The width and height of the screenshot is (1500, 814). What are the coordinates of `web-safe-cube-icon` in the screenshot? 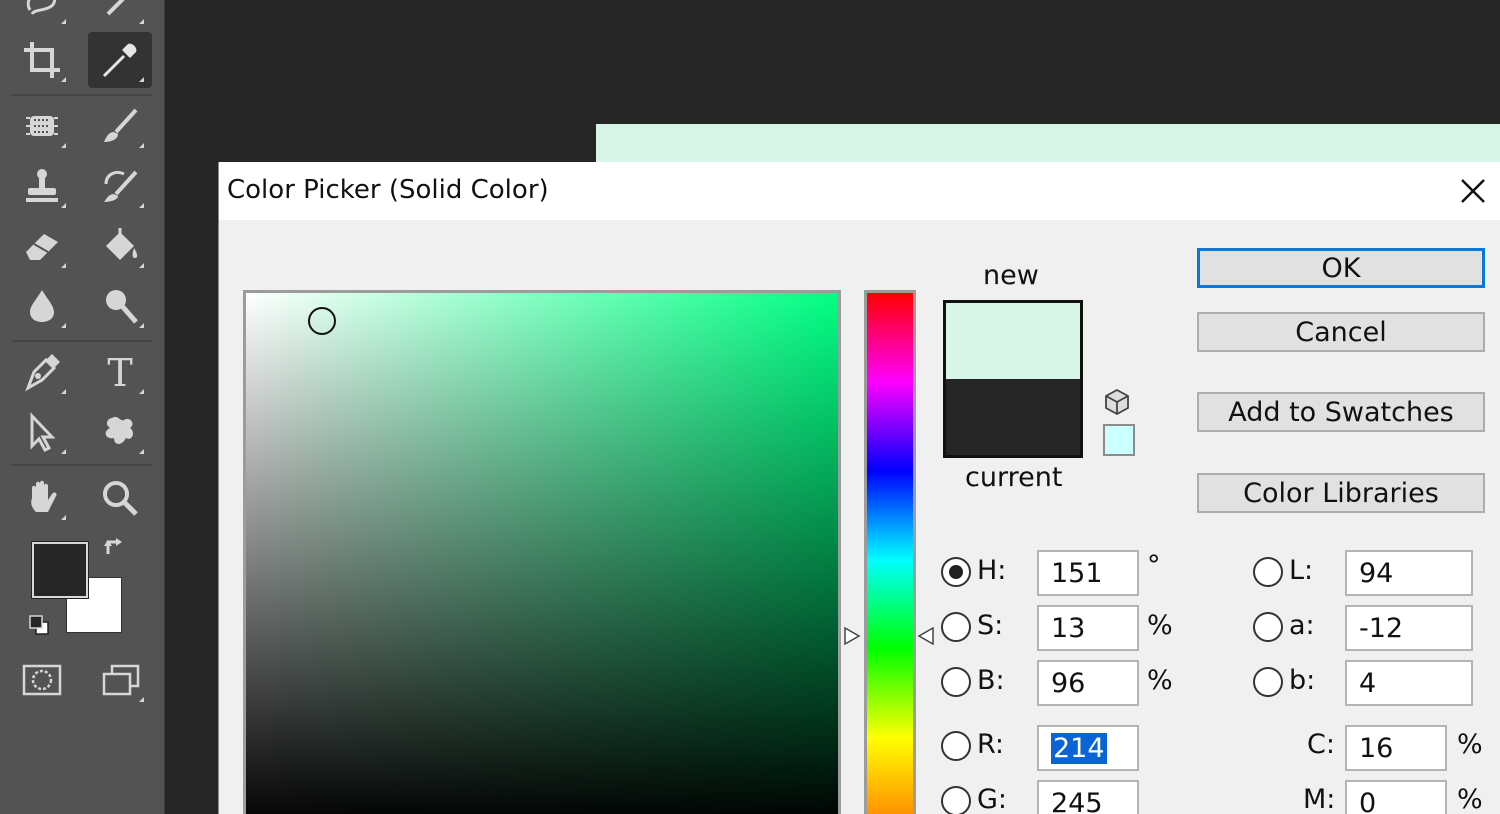 It's located at (1117, 402).